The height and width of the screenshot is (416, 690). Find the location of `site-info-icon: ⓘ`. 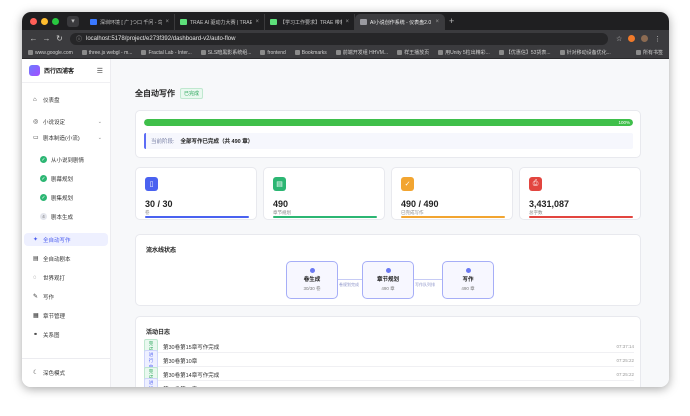

site-info-icon: ⓘ is located at coordinates (79, 38).